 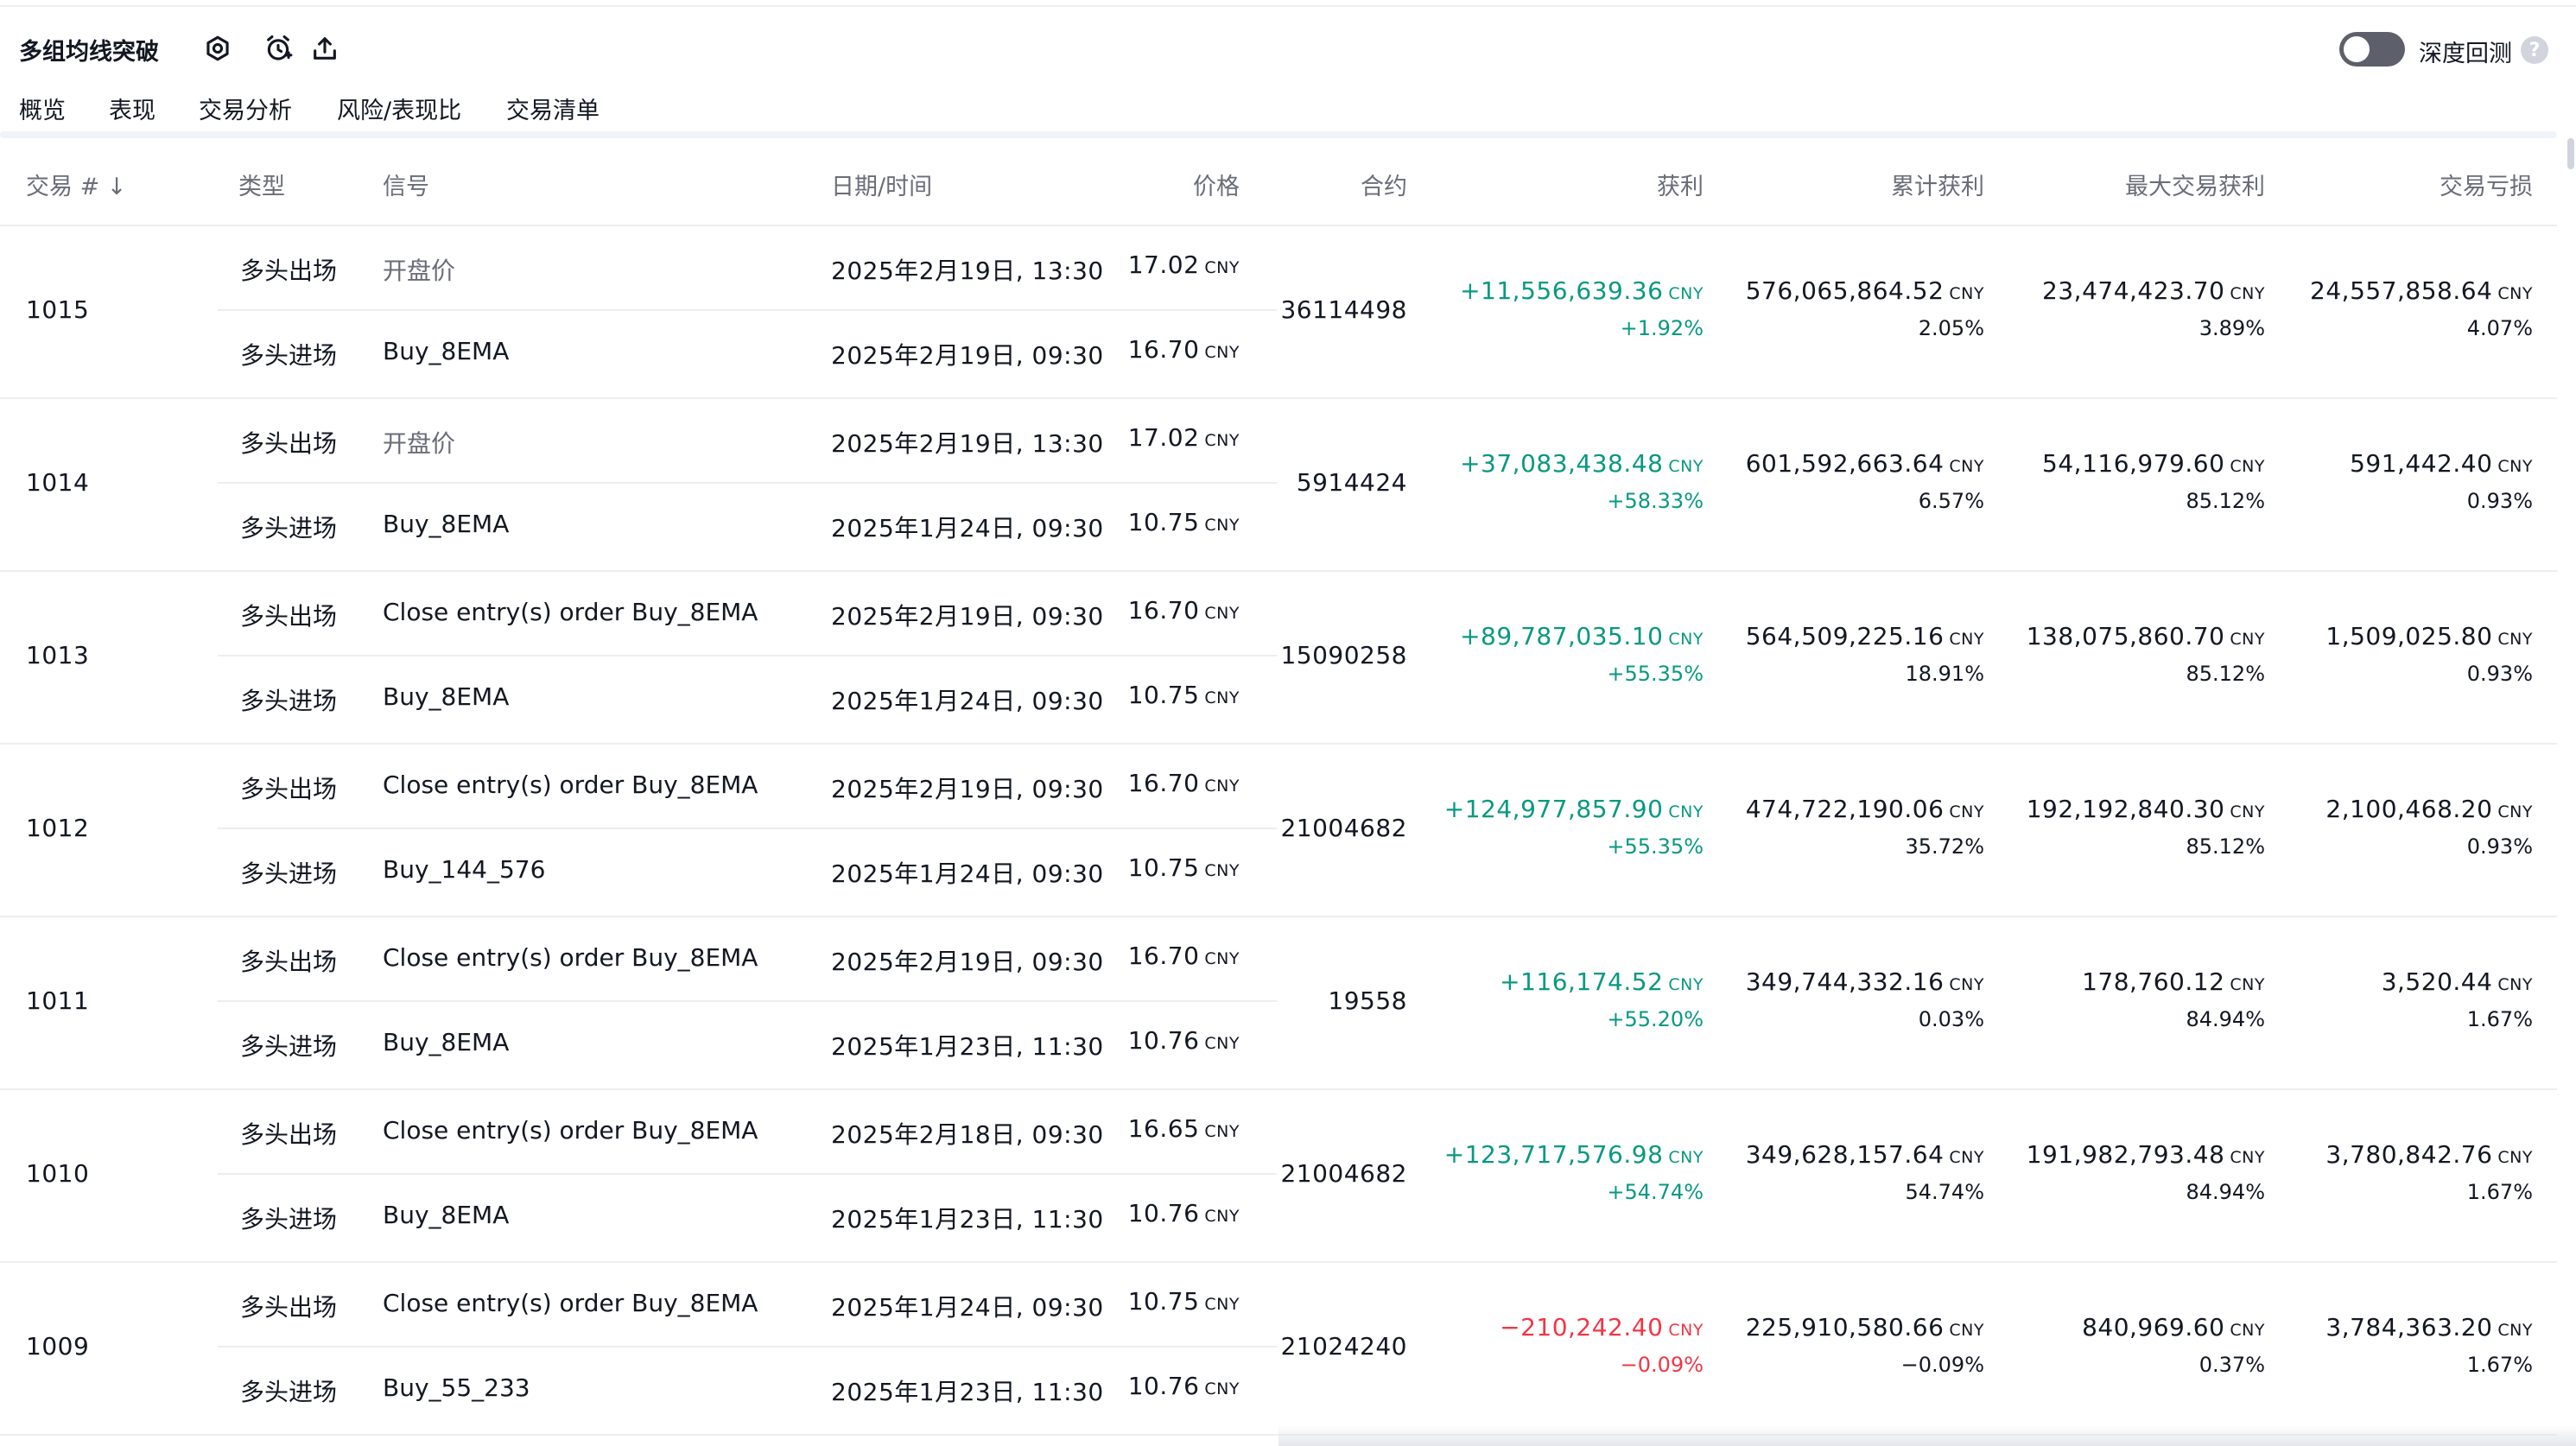 What do you see at coordinates (967, 701) in the screenshot?
I see `entry-datetime: 2025年1月24日, 09:30` at bounding box center [967, 701].